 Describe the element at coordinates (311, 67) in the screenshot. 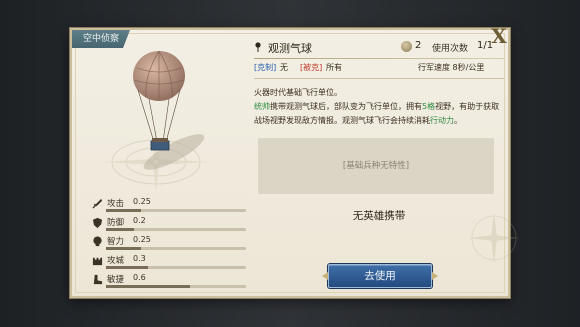

I see `countered-label: [被克]` at that location.